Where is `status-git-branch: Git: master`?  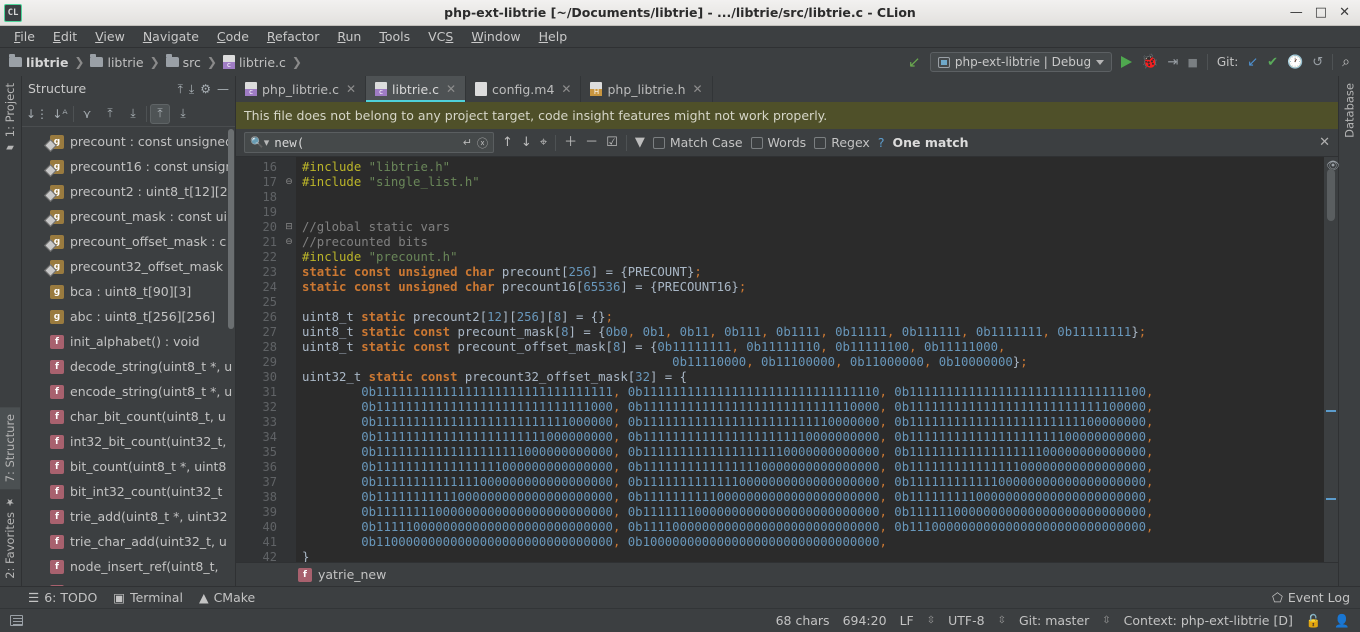 status-git-branch: Git: master is located at coordinates (1054, 620).